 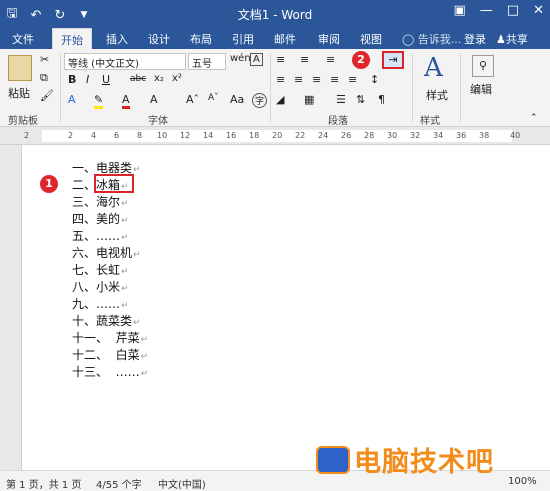 What do you see at coordinates (371, 39) in the screenshot?
I see `tab-view: 视图` at bounding box center [371, 39].